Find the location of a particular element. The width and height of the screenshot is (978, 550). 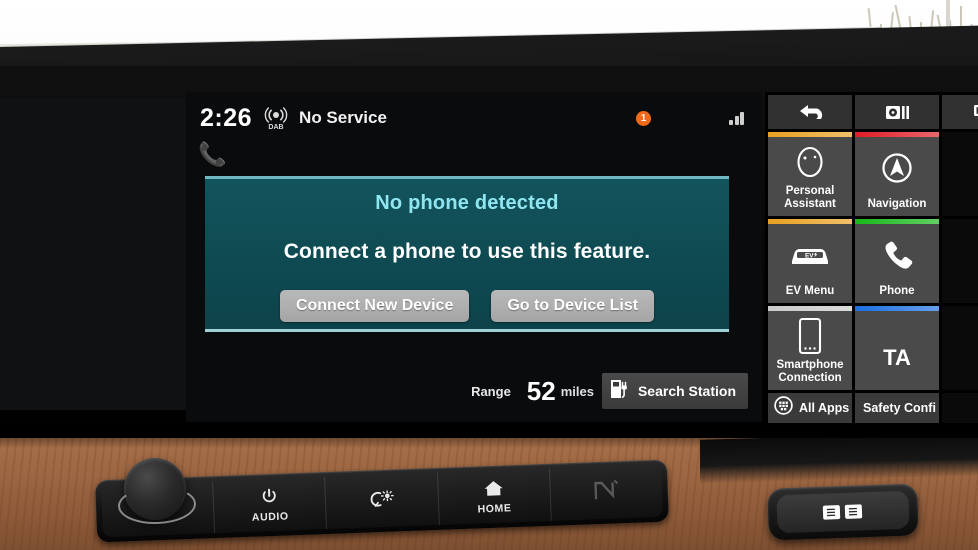

tile-ta: TA is located at coordinates (897, 348).